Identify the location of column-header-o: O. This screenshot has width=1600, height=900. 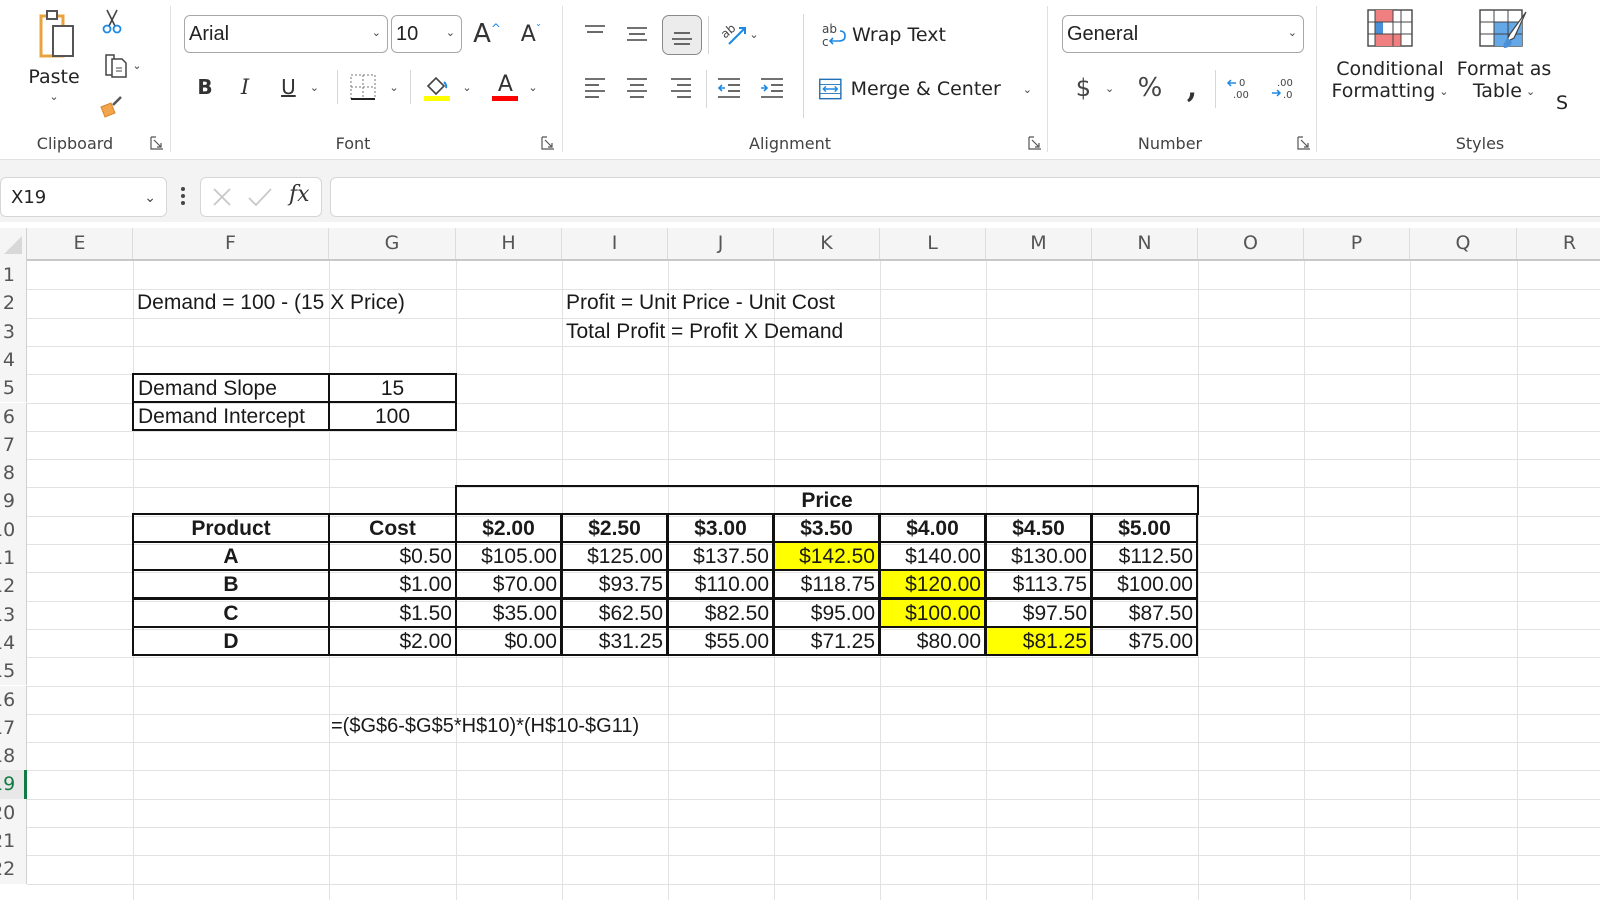
(1251, 243).